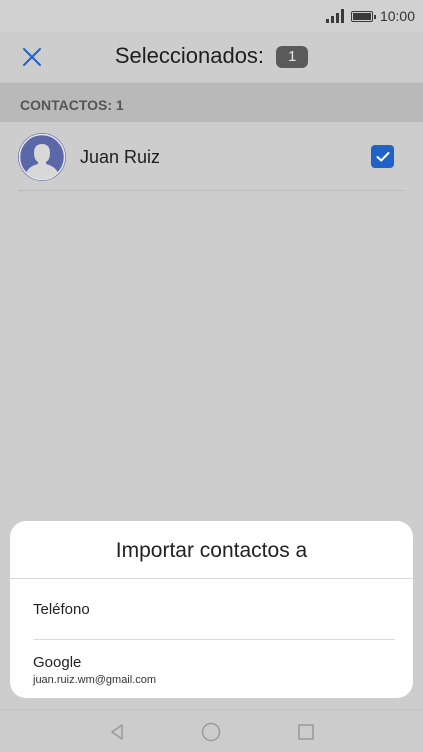 This screenshot has width=423, height=752. What do you see at coordinates (57, 662) in the screenshot?
I see `option-google-label: Google` at bounding box center [57, 662].